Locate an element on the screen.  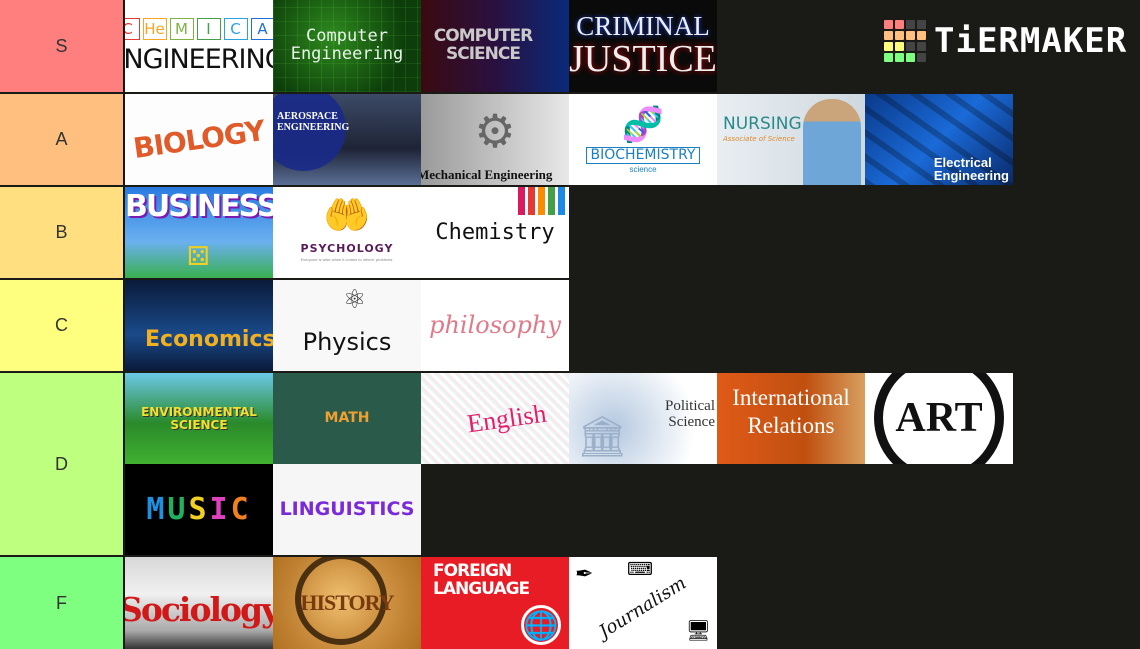
tier-item-physics: ⚛ Physics is located at coordinates (347, 325).